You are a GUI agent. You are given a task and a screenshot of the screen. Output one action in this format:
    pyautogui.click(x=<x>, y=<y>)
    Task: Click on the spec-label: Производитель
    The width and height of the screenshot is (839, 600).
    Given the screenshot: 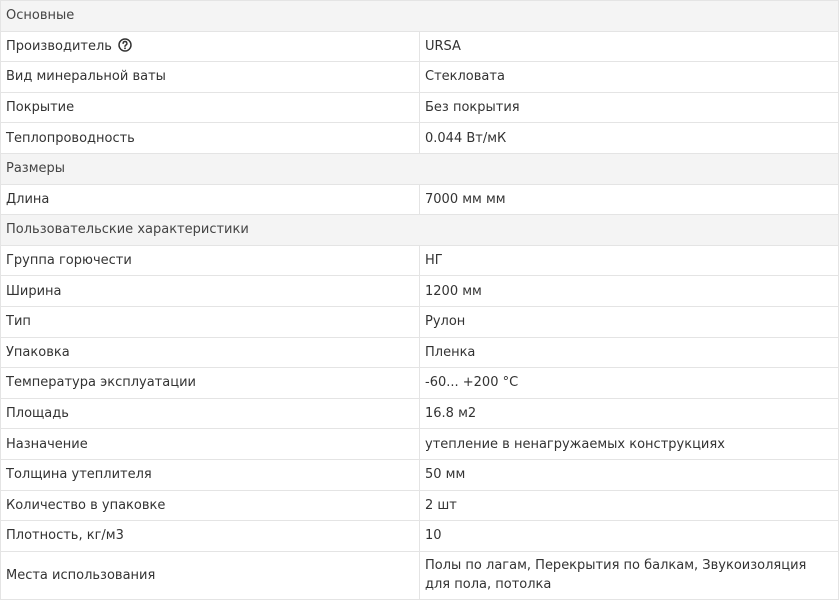 What is the action you would take?
    pyautogui.click(x=210, y=46)
    